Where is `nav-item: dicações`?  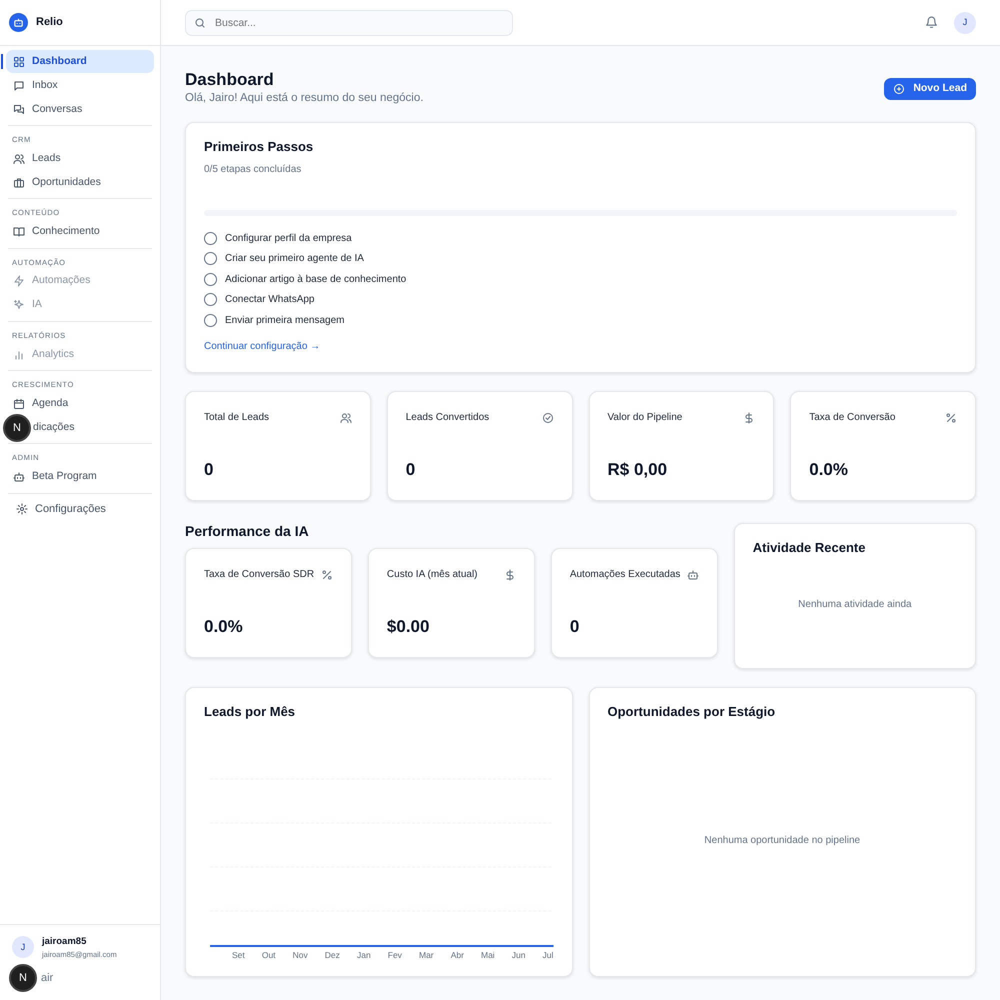
nav-item: dicações is located at coordinates (56, 428).